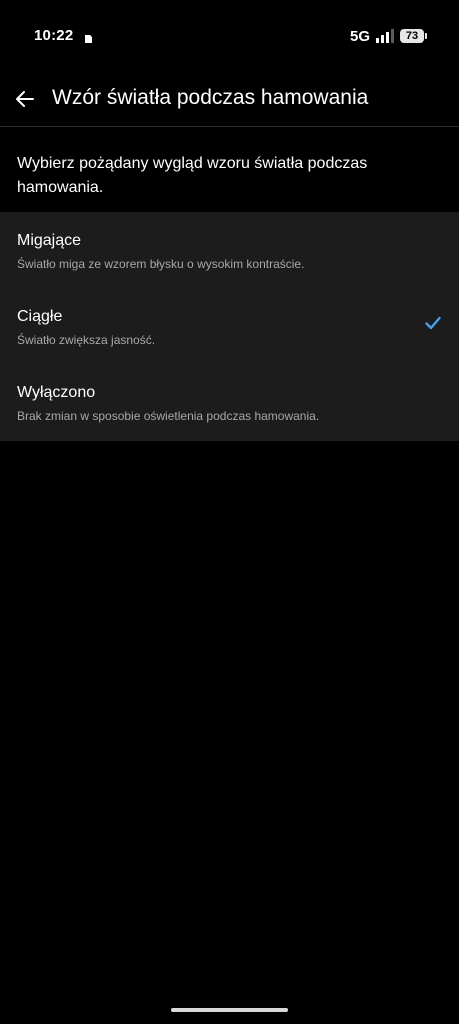 The image size is (459, 1024). Describe the element at coordinates (210, 97) in the screenshot. I see `page-title: Wzór światła podczas hamowania` at that location.